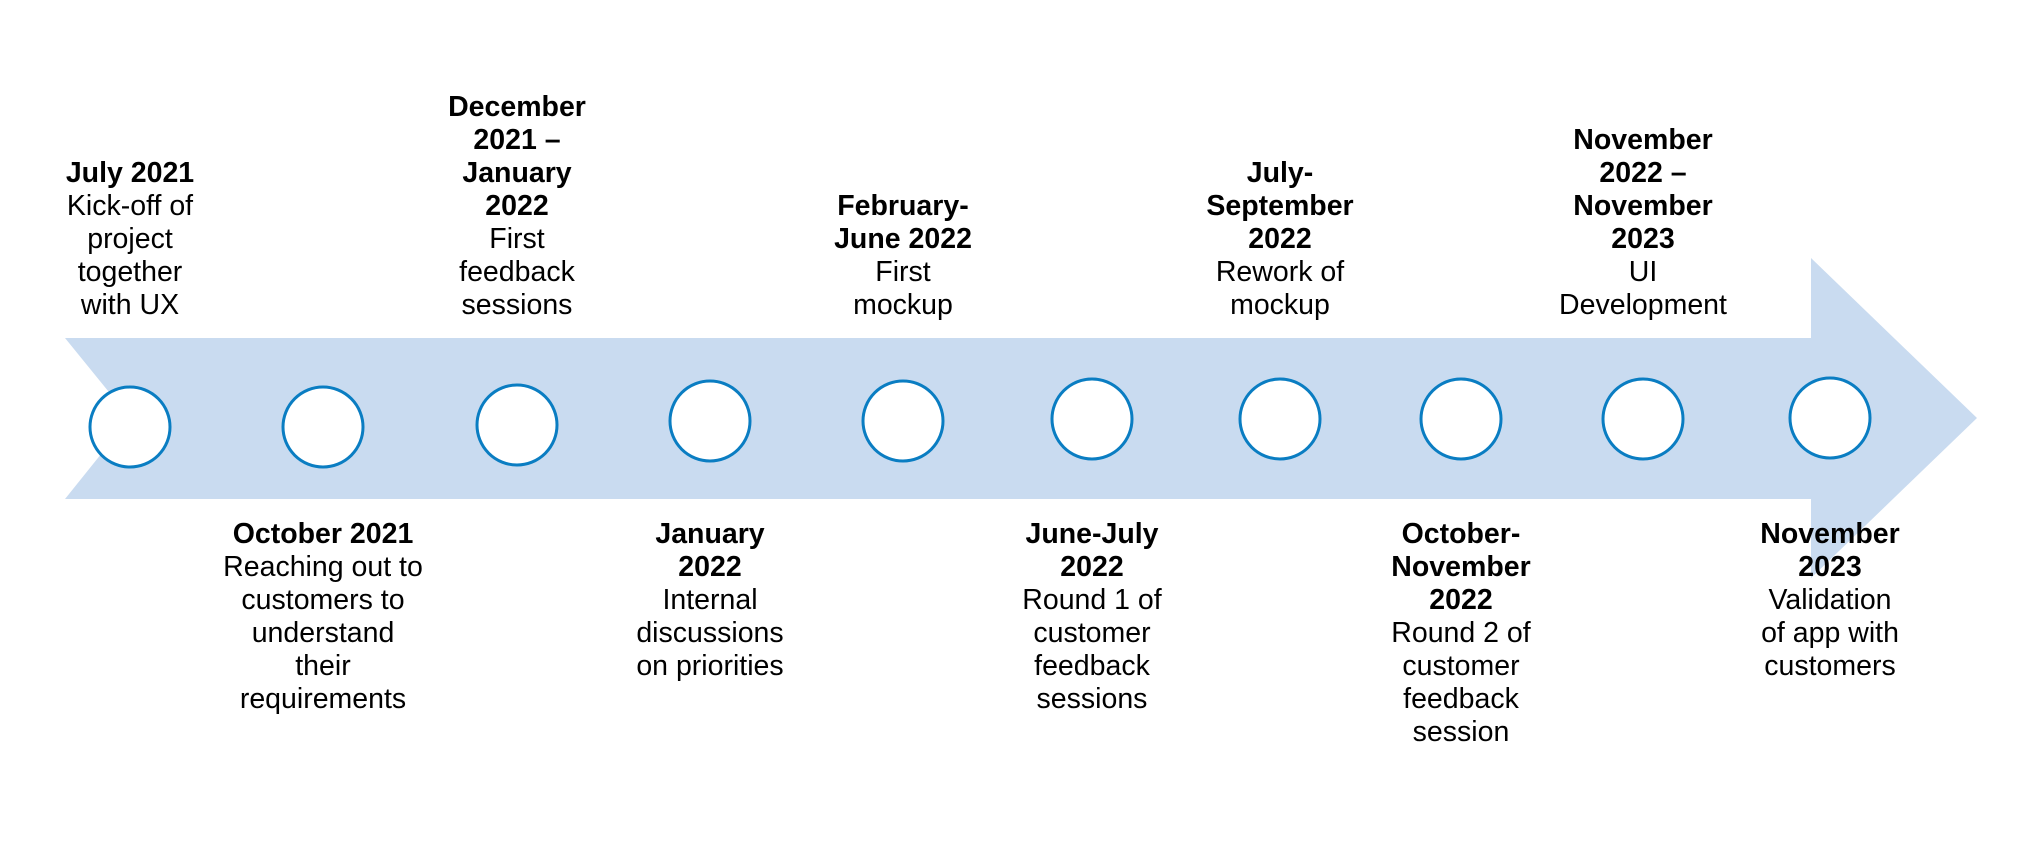 The width and height of the screenshot is (2022, 868). I want to click on milestone-date: December 2021 – January 2022, so click(517, 156).